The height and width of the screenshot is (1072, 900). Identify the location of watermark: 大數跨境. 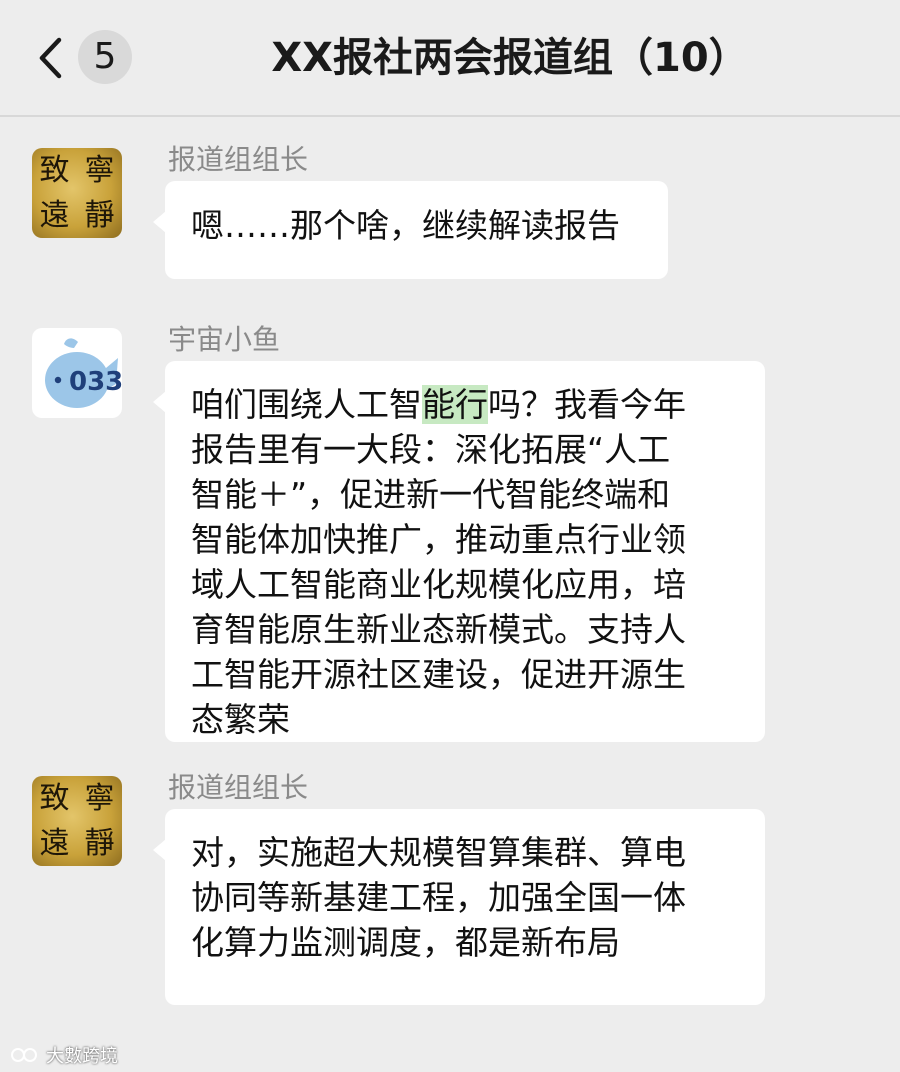
(64, 1055).